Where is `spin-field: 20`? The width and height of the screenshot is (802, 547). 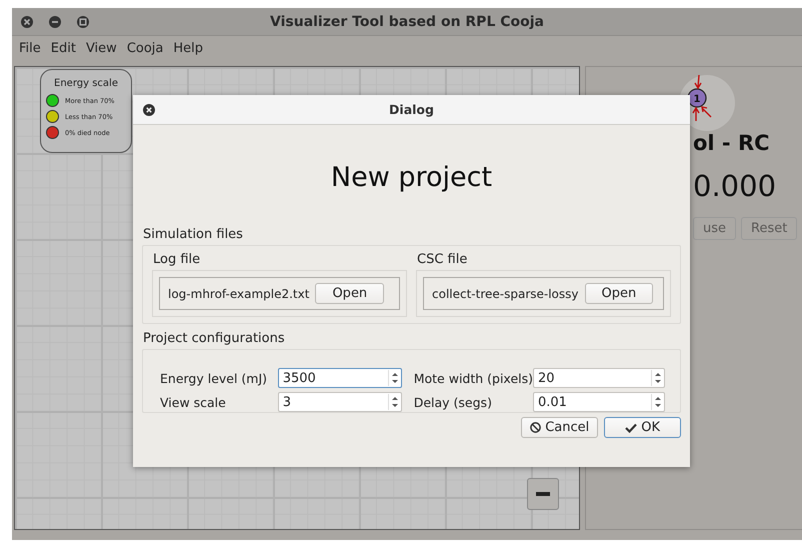
spin-field: 20 is located at coordinates (599, 378).